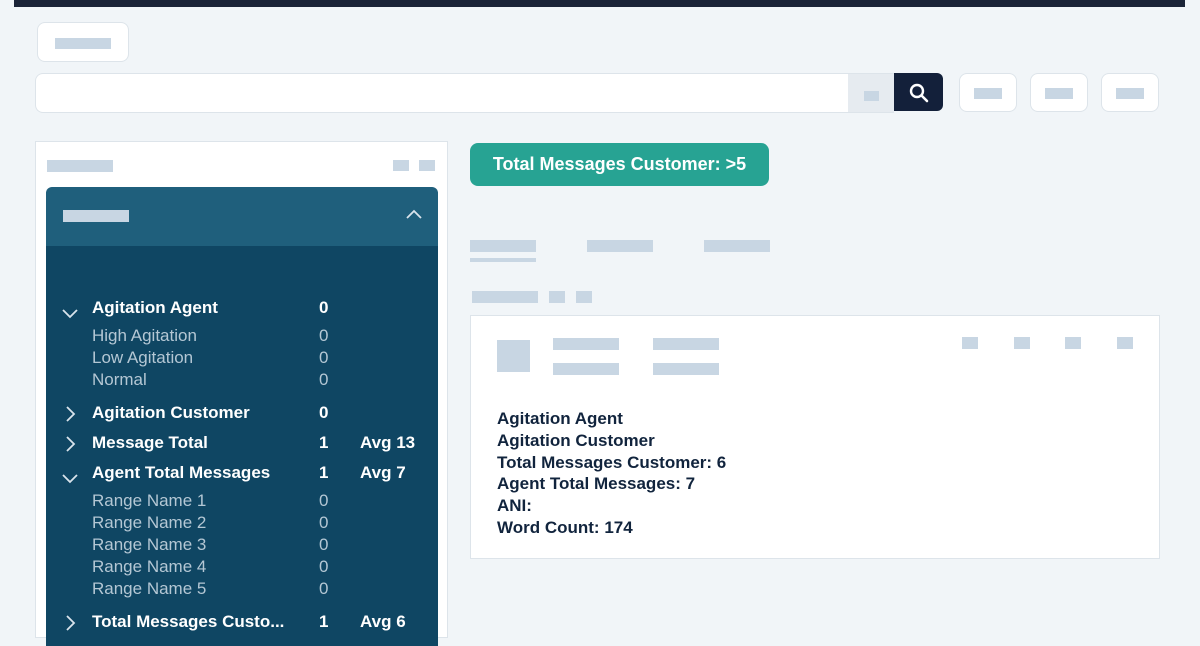  What do you see at coordinates (388, 443) in the screenshot?
I see `facet-category-avg: Avg 13` at bounding box center [388, 443].